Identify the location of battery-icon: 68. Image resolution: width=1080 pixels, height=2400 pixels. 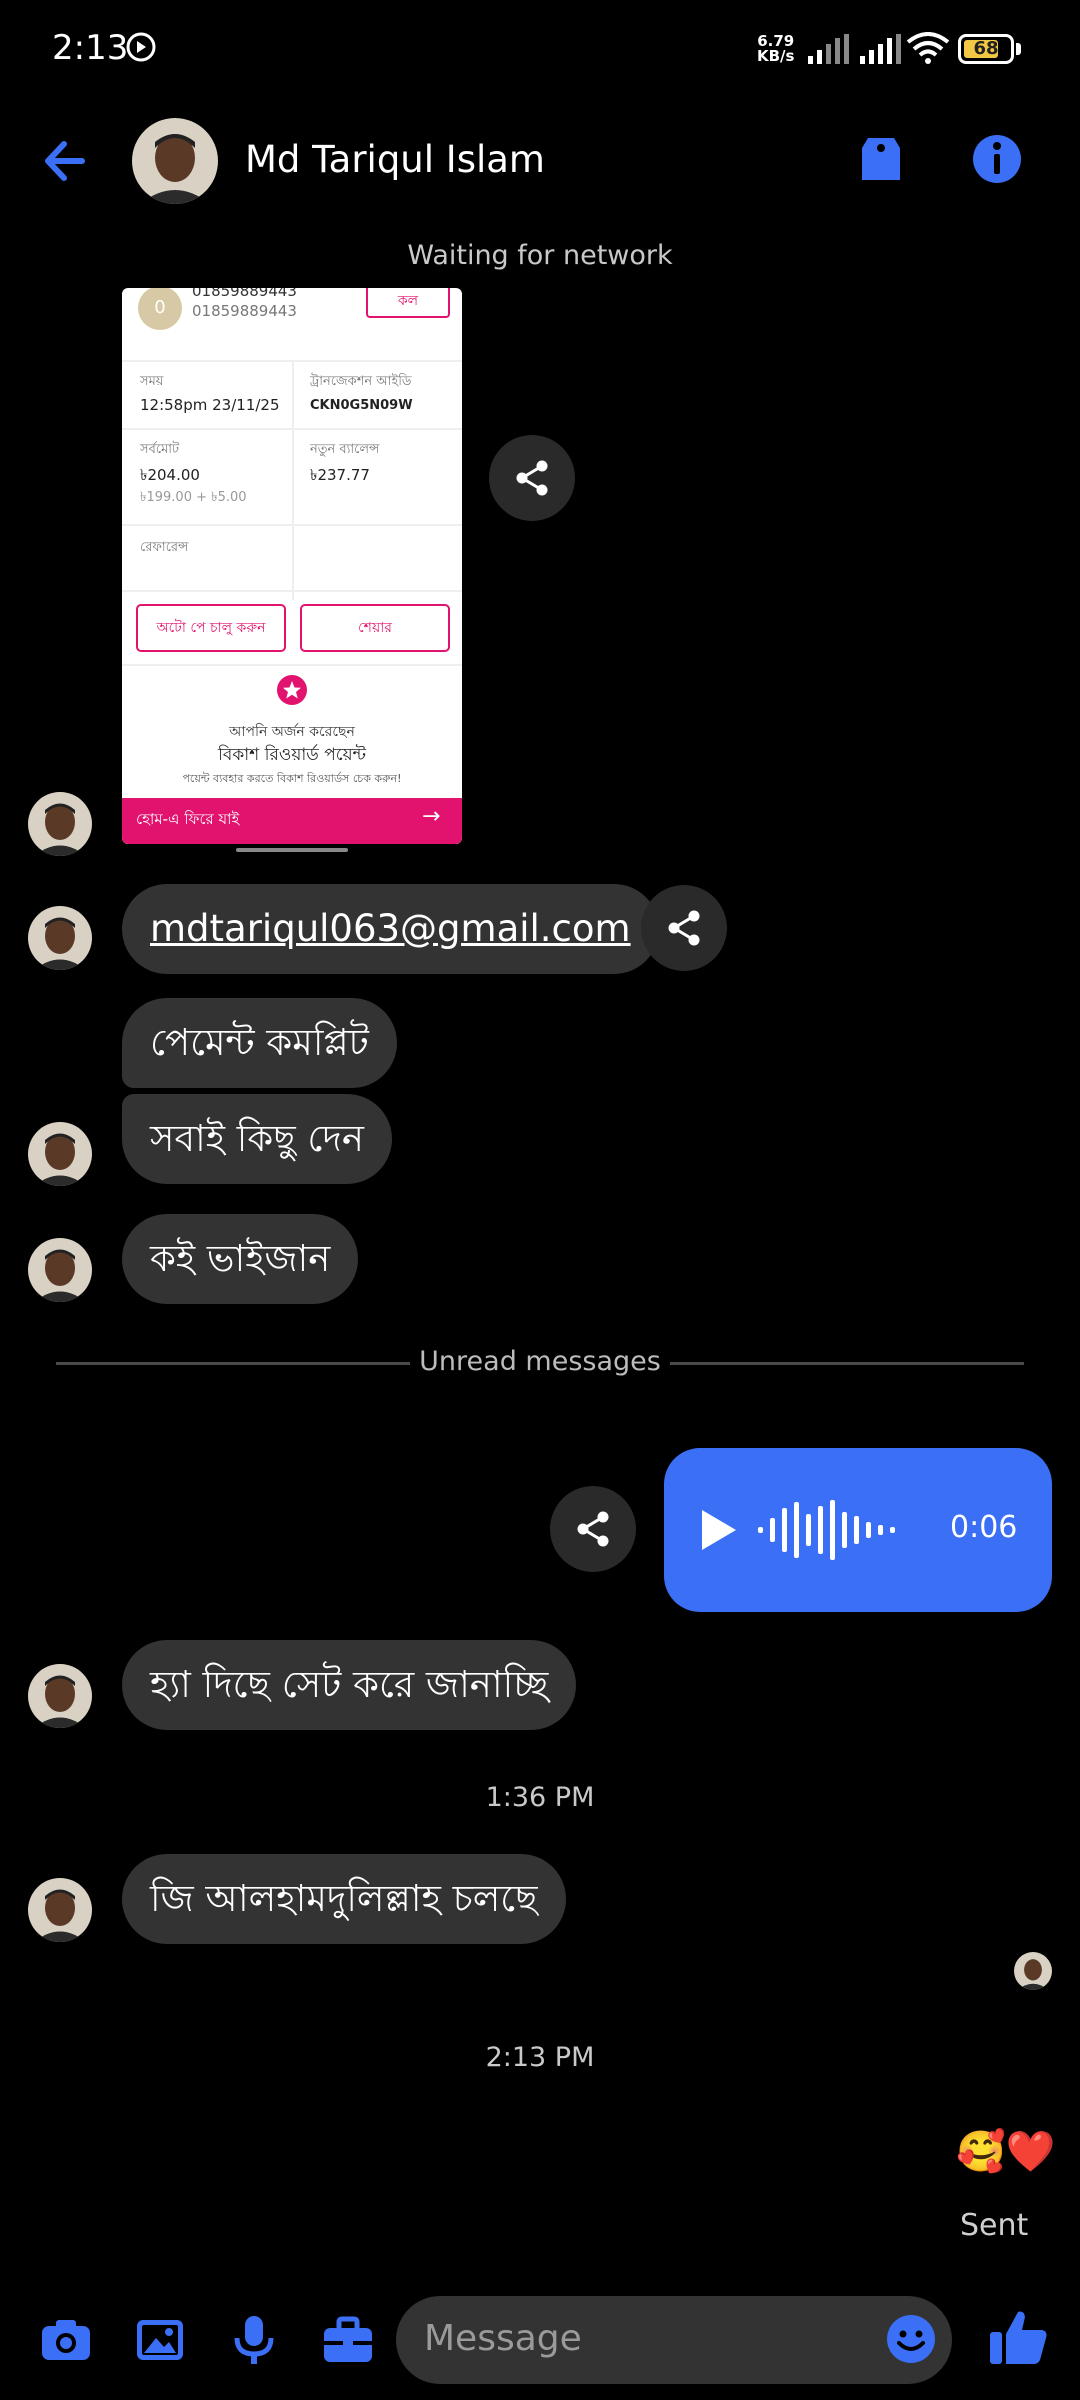
(986, 49).